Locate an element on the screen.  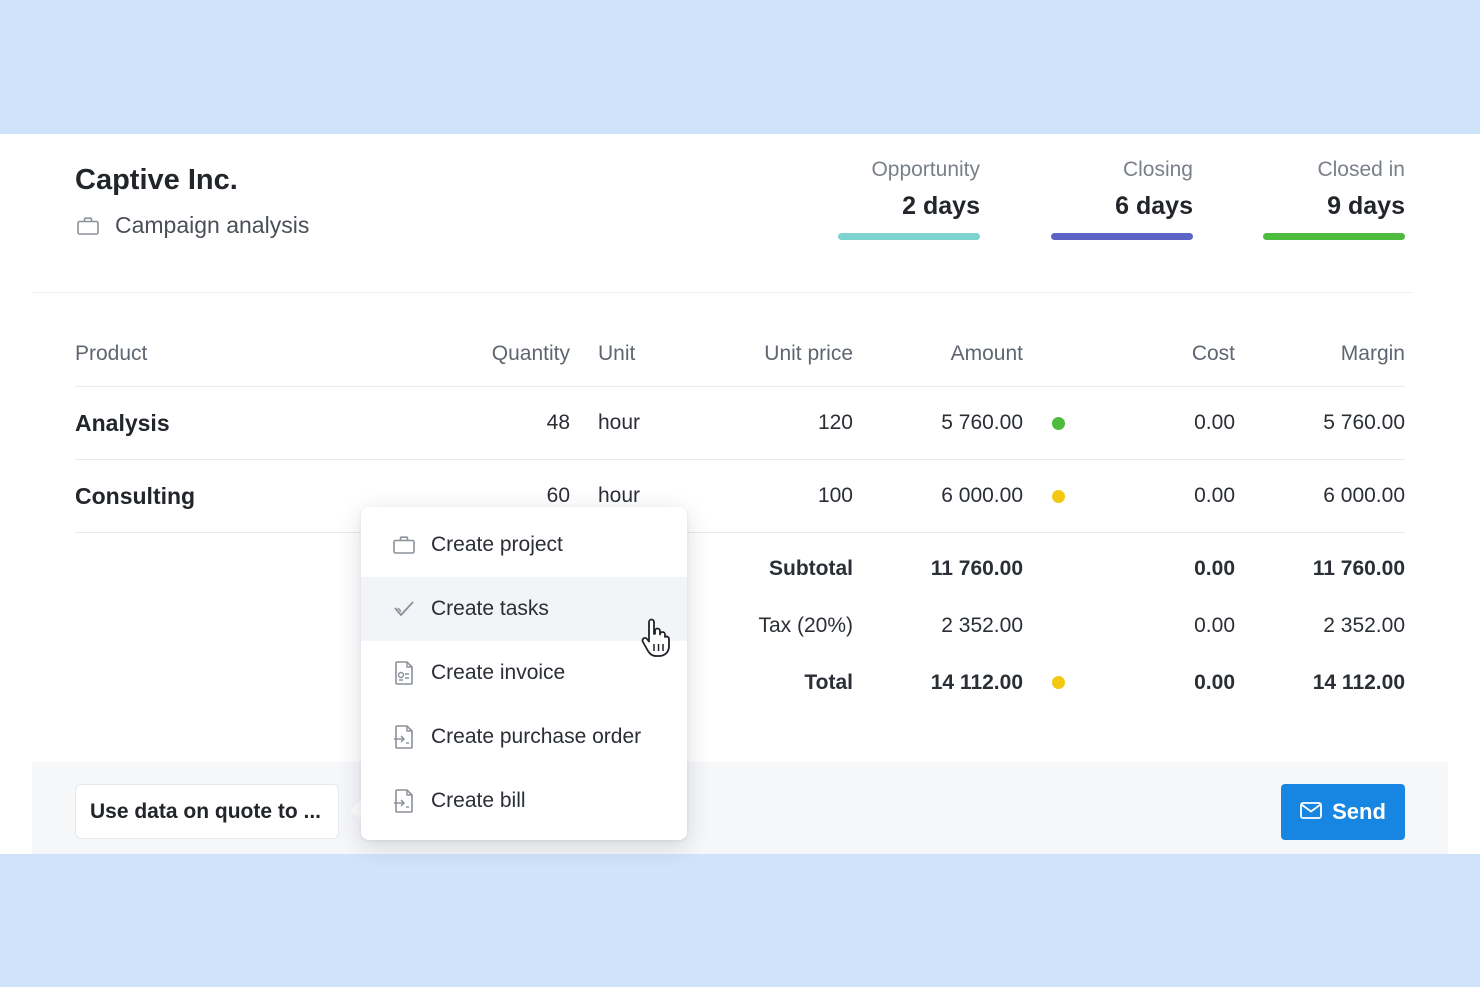
check-icon is located at coordinates (404, 609).